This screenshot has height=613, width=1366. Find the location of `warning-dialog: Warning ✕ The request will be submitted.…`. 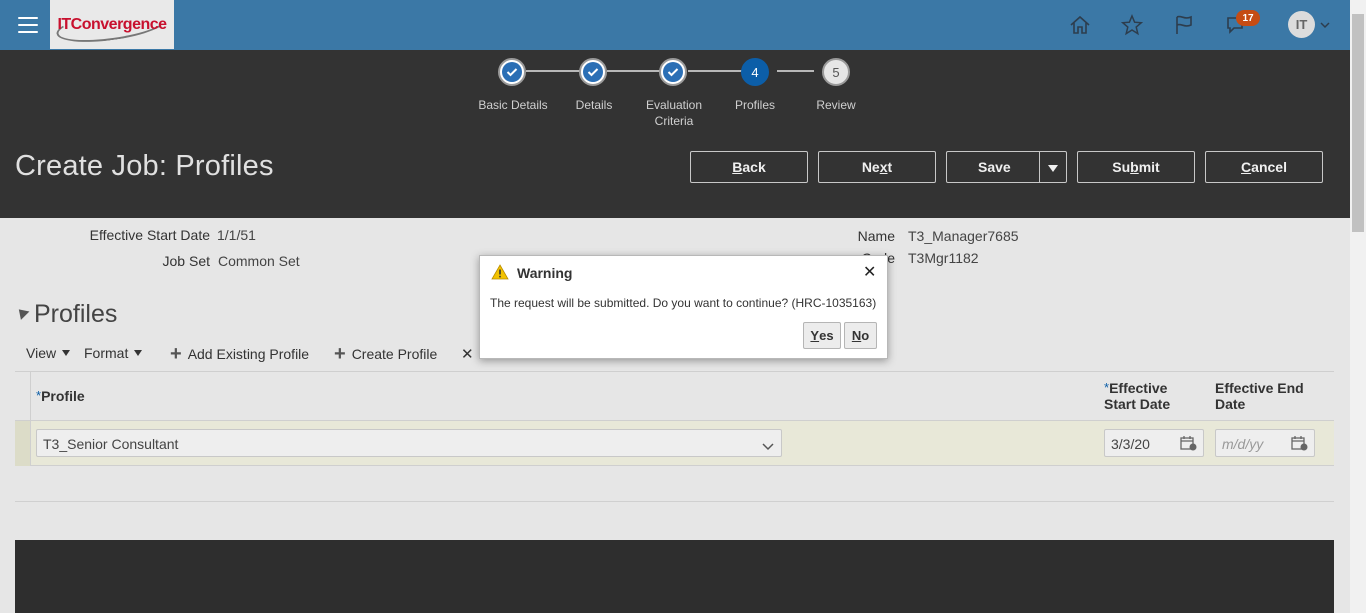

warning-dialog: Warning ✕ The request will be submitted.… is located at coordinates (683, 307).